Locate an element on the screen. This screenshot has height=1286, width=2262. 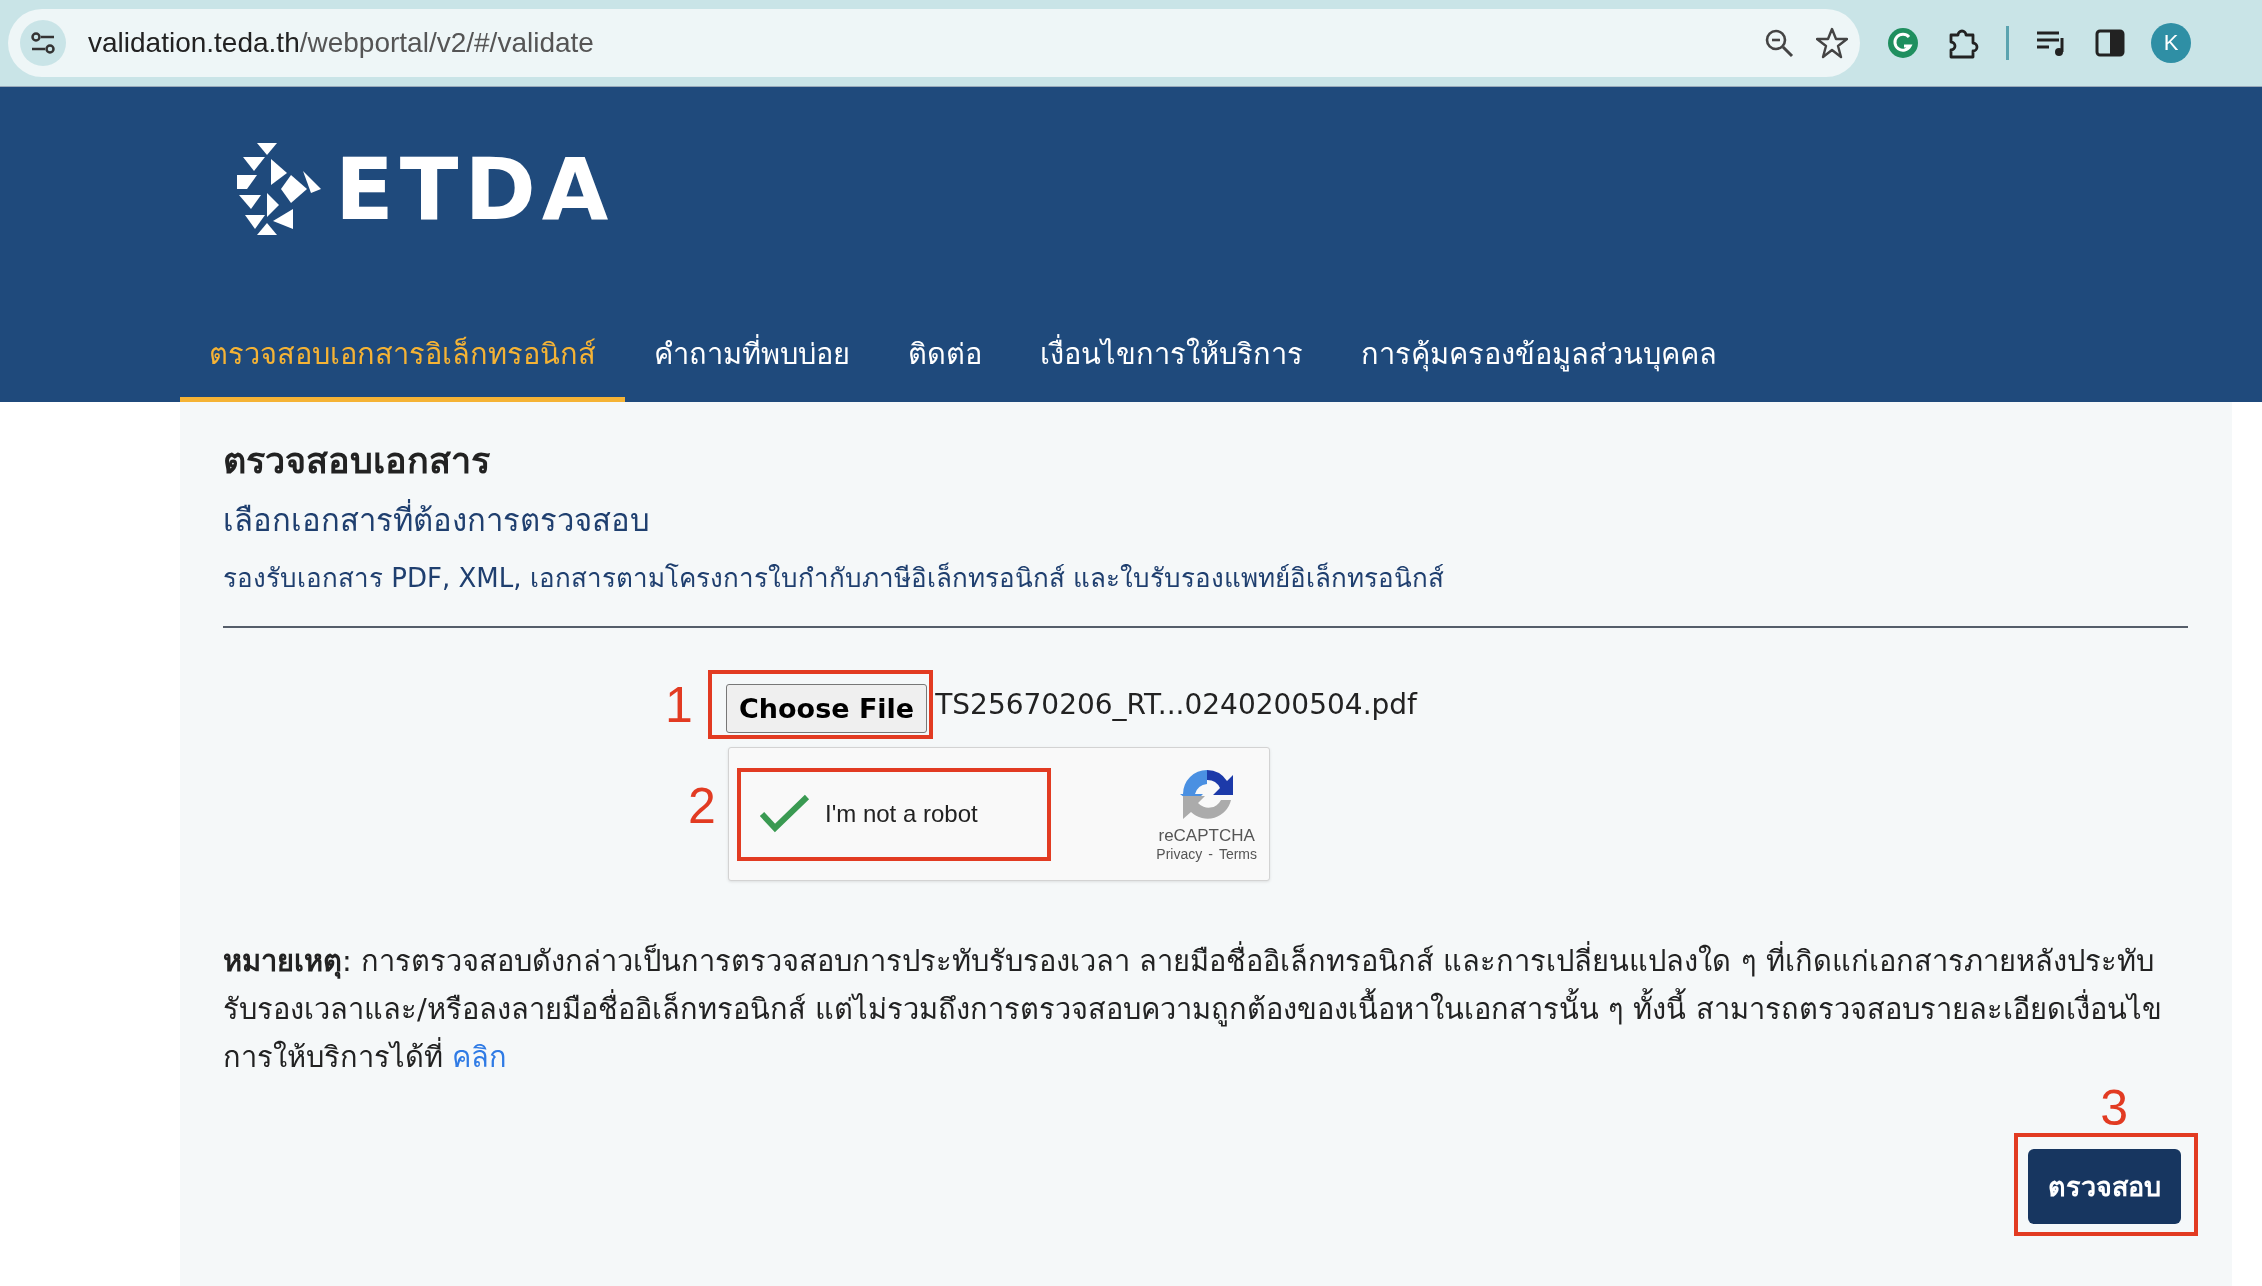
page-subtitle: เลือกเอกสารที่ต้องการตรวจสอบ is located at coordinates (1205, 520).